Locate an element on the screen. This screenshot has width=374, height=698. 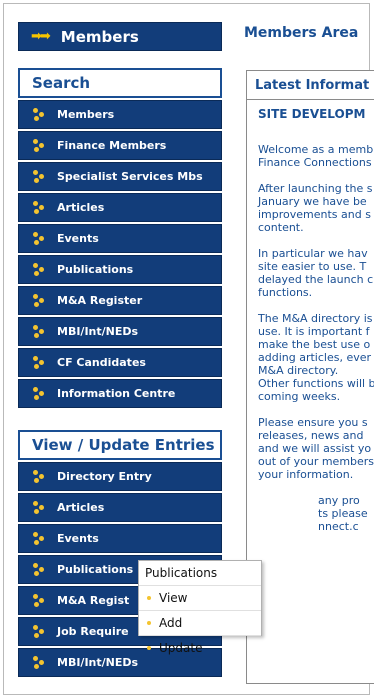
nav-item-label: Job Require is located at coordinates (93, 631).